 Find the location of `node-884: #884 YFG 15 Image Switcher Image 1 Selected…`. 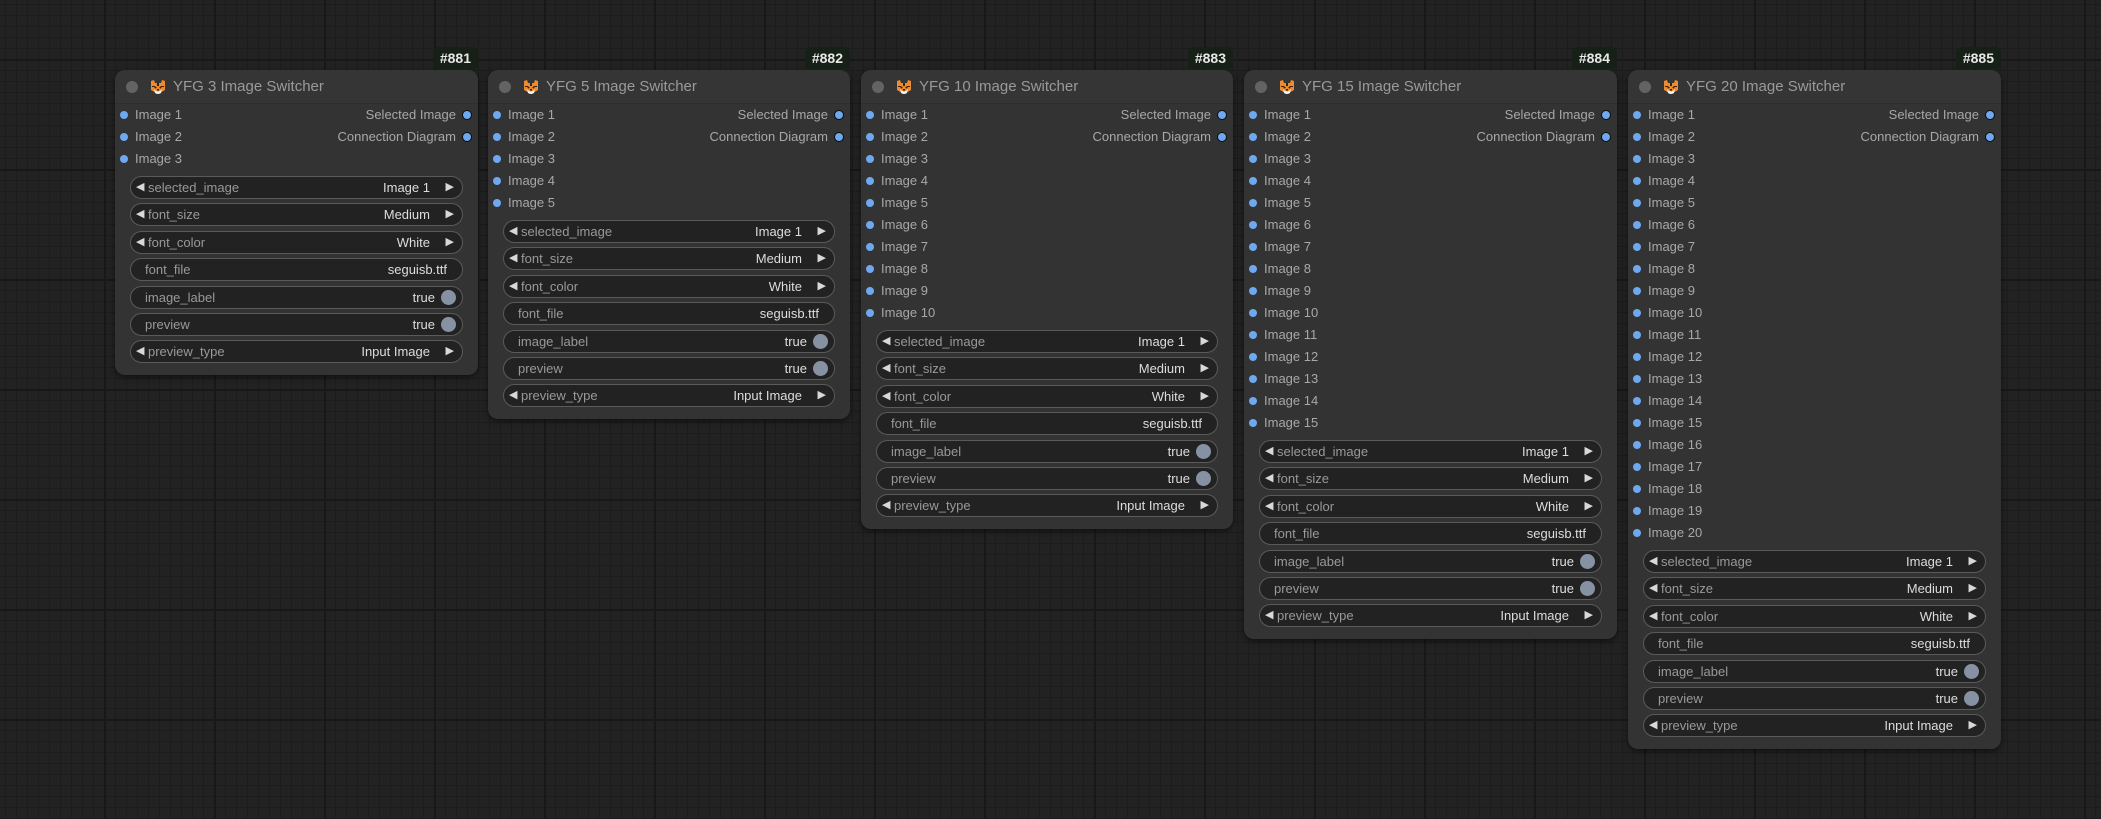

node-884: #884 YFG 15 Image Switcher Image 1 Selected… is located at coordinates (1430, 343).